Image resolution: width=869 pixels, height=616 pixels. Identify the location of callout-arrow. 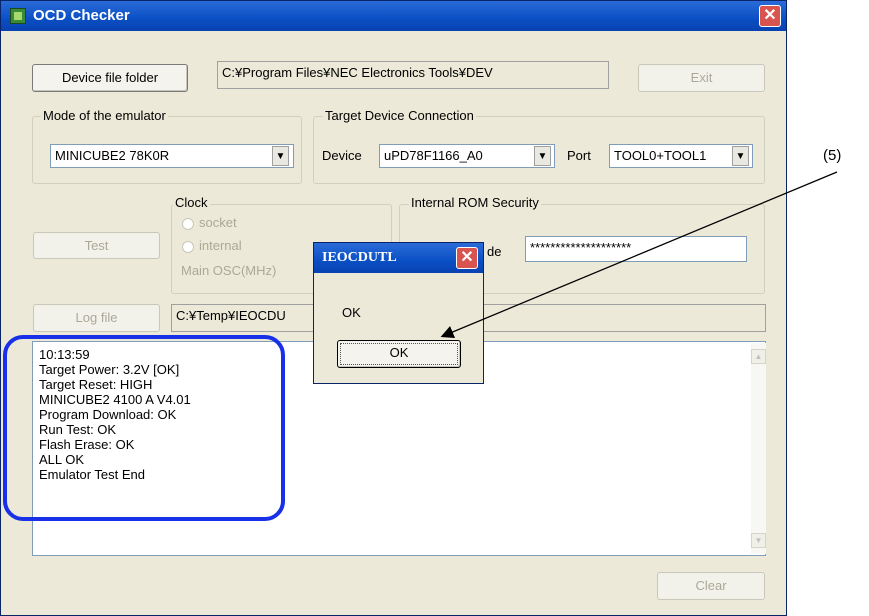
(639, 255).